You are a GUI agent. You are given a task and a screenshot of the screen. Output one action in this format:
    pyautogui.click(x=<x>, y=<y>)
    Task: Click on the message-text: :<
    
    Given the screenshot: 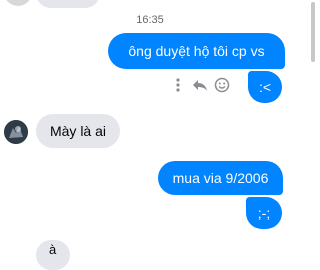 What is the action you would take?
    pyautogui.click(x=265, y=87)
    